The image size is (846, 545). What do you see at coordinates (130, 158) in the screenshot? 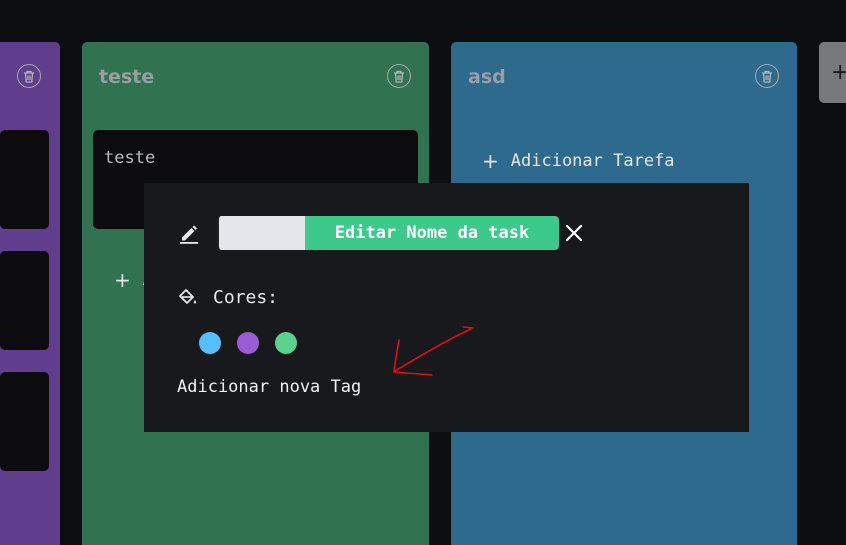
I see `task-card-text: teste` at bounding box center [130, 158].